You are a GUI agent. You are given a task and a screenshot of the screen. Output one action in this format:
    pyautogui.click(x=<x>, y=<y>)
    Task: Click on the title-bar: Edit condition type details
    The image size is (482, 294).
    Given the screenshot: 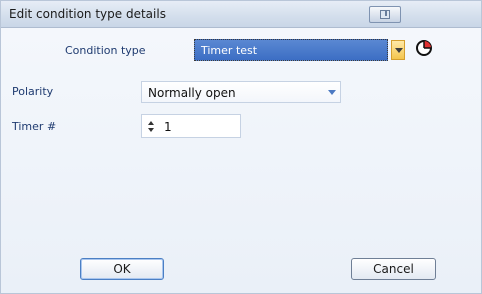 What is the action you would take?
    pyautogui.click(x=241, y=14)
    